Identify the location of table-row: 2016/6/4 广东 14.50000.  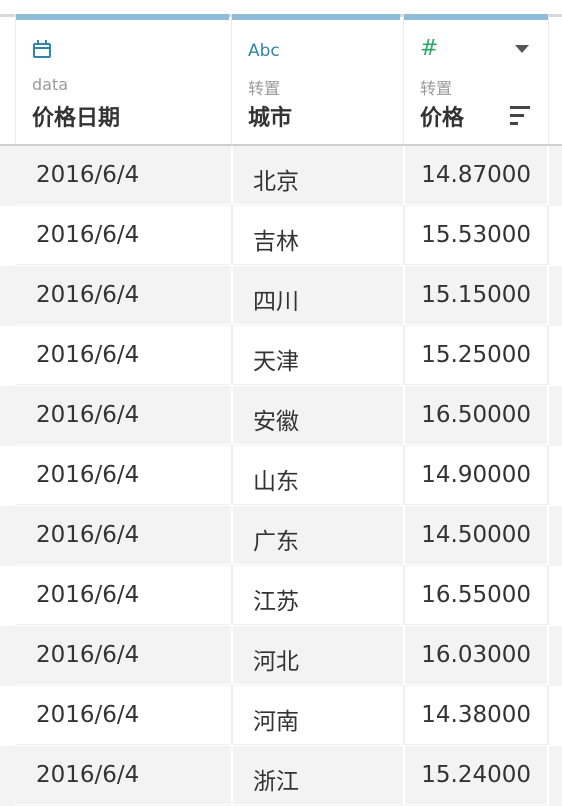
(281, 536).